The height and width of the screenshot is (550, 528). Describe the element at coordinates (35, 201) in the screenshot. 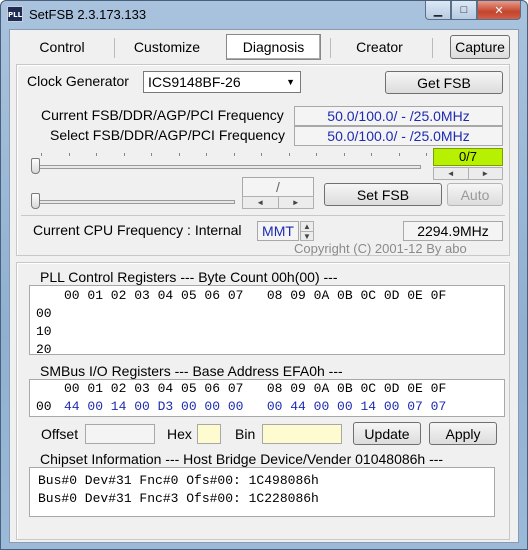

I see `pci-slider-thumb` at that location.